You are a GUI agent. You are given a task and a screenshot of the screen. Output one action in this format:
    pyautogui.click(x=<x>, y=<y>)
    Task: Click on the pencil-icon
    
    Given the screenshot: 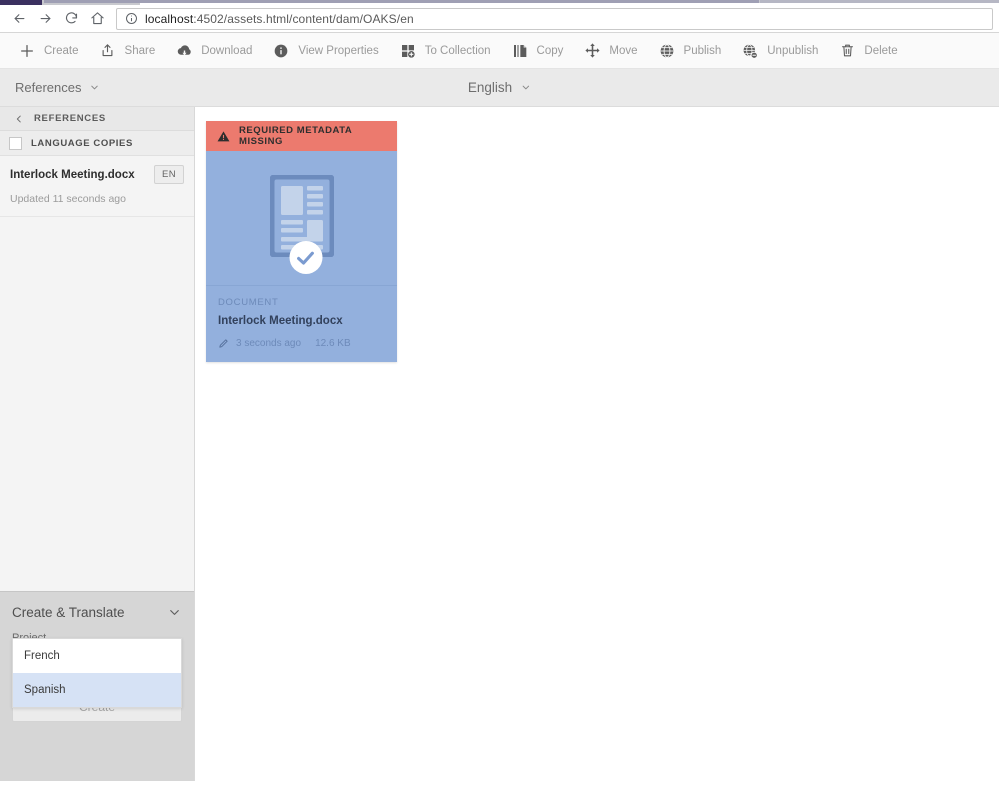 What is the action you would take?
    pyautogui.click(x=223, y=343)
    